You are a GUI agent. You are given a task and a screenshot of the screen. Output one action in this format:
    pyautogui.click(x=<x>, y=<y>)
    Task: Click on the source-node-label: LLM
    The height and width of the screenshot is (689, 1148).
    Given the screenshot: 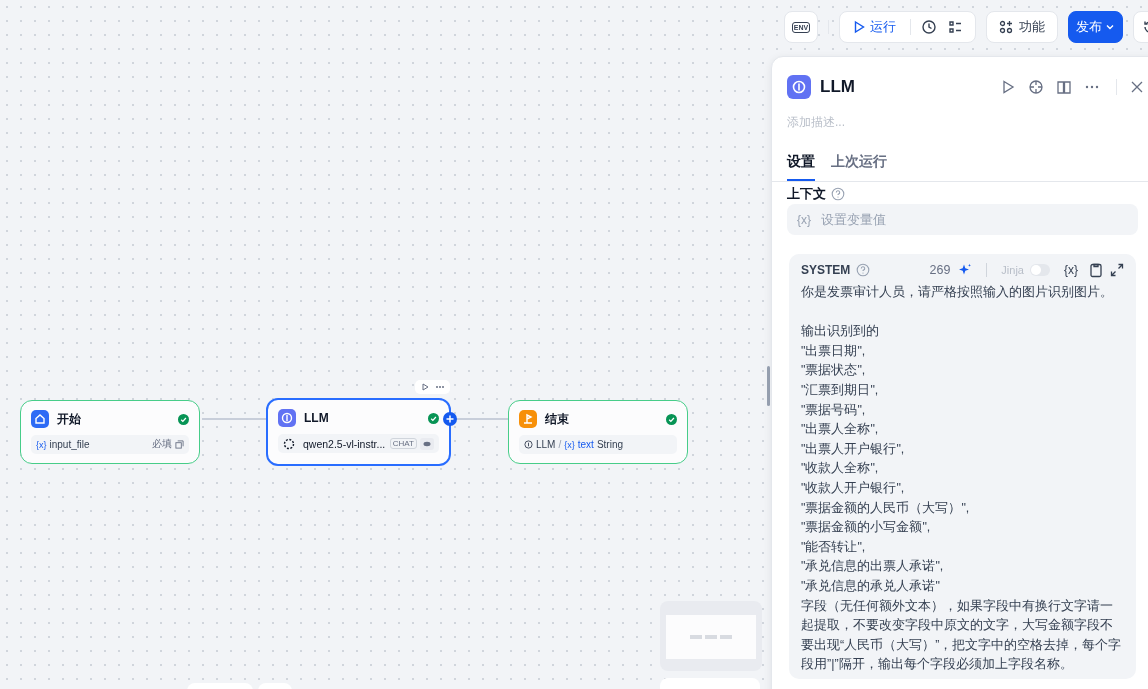 What is the action you would take?
    pyautogui.click(x=546, y=444)
    